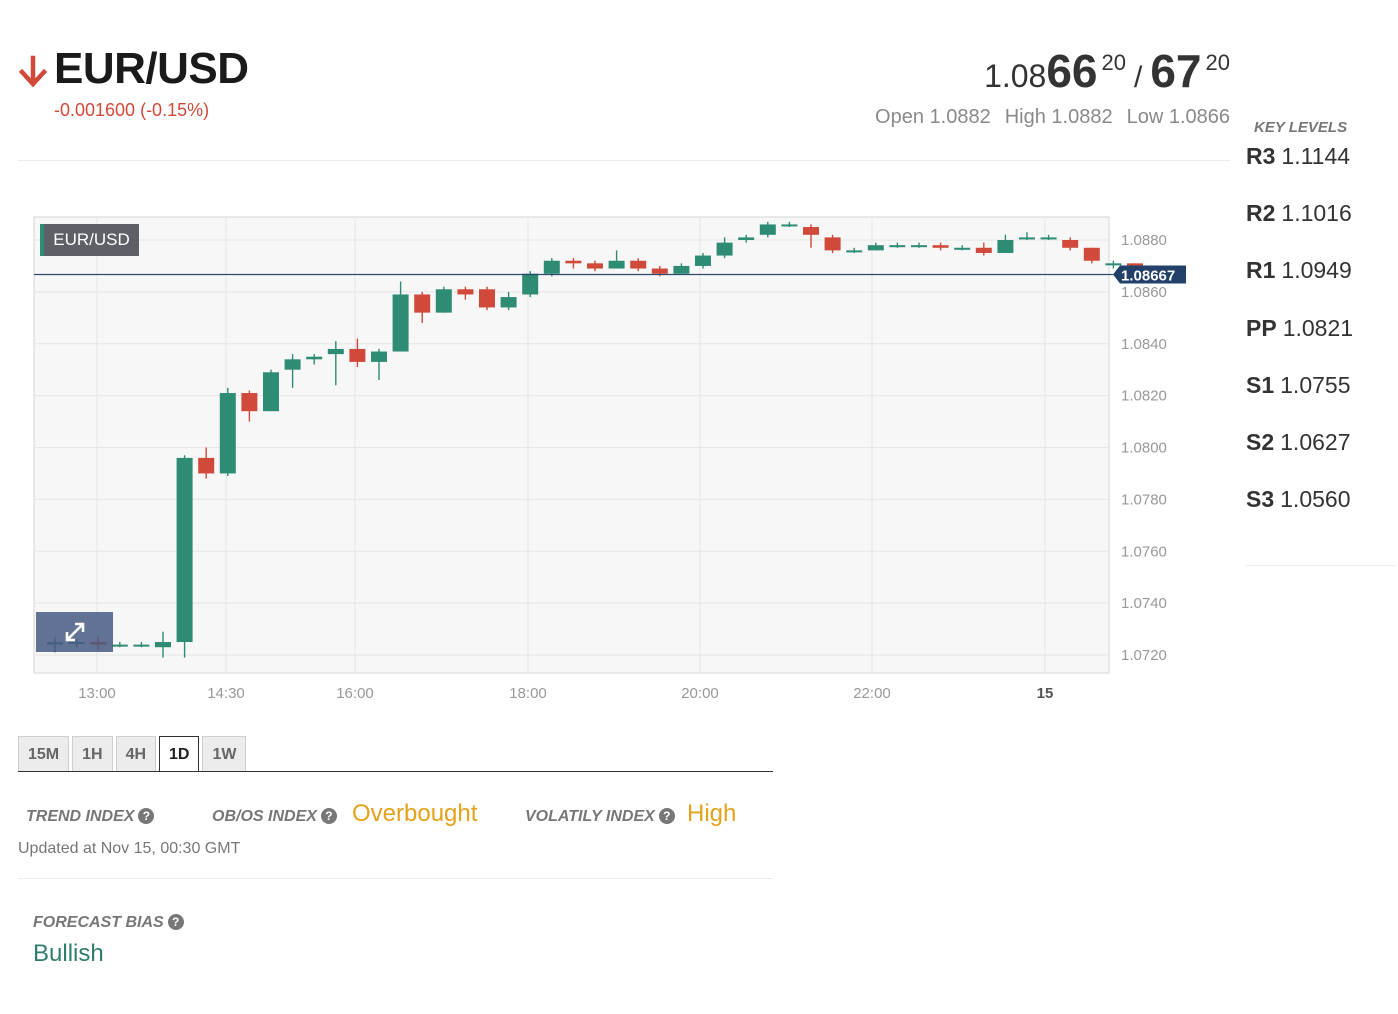 This screenshot has width=1398, height=1014. Describe the element at coordinates (1178, 117) in the screenshot. I see `low-value: Low 1.0866` at that location.